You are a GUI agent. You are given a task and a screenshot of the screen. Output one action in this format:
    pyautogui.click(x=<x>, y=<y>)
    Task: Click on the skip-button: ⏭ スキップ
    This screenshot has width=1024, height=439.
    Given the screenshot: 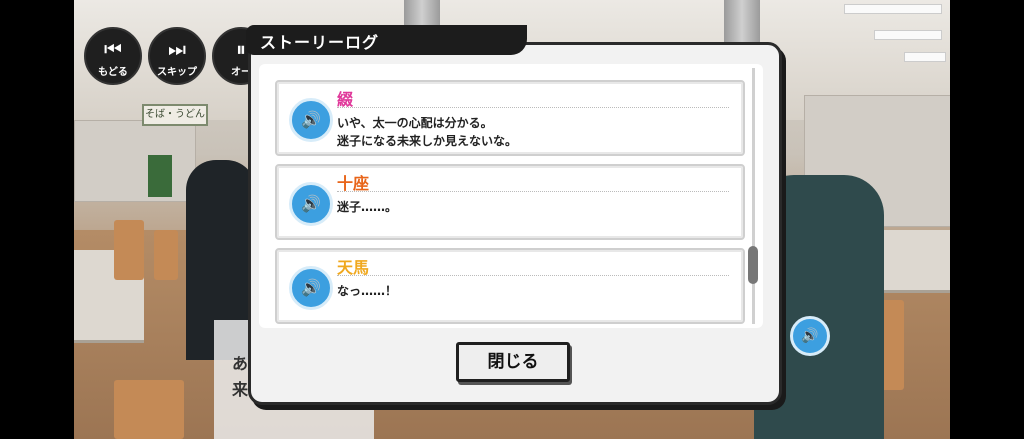 What is the action you would take?
    pyautogui.click(x=177, y=56)
    